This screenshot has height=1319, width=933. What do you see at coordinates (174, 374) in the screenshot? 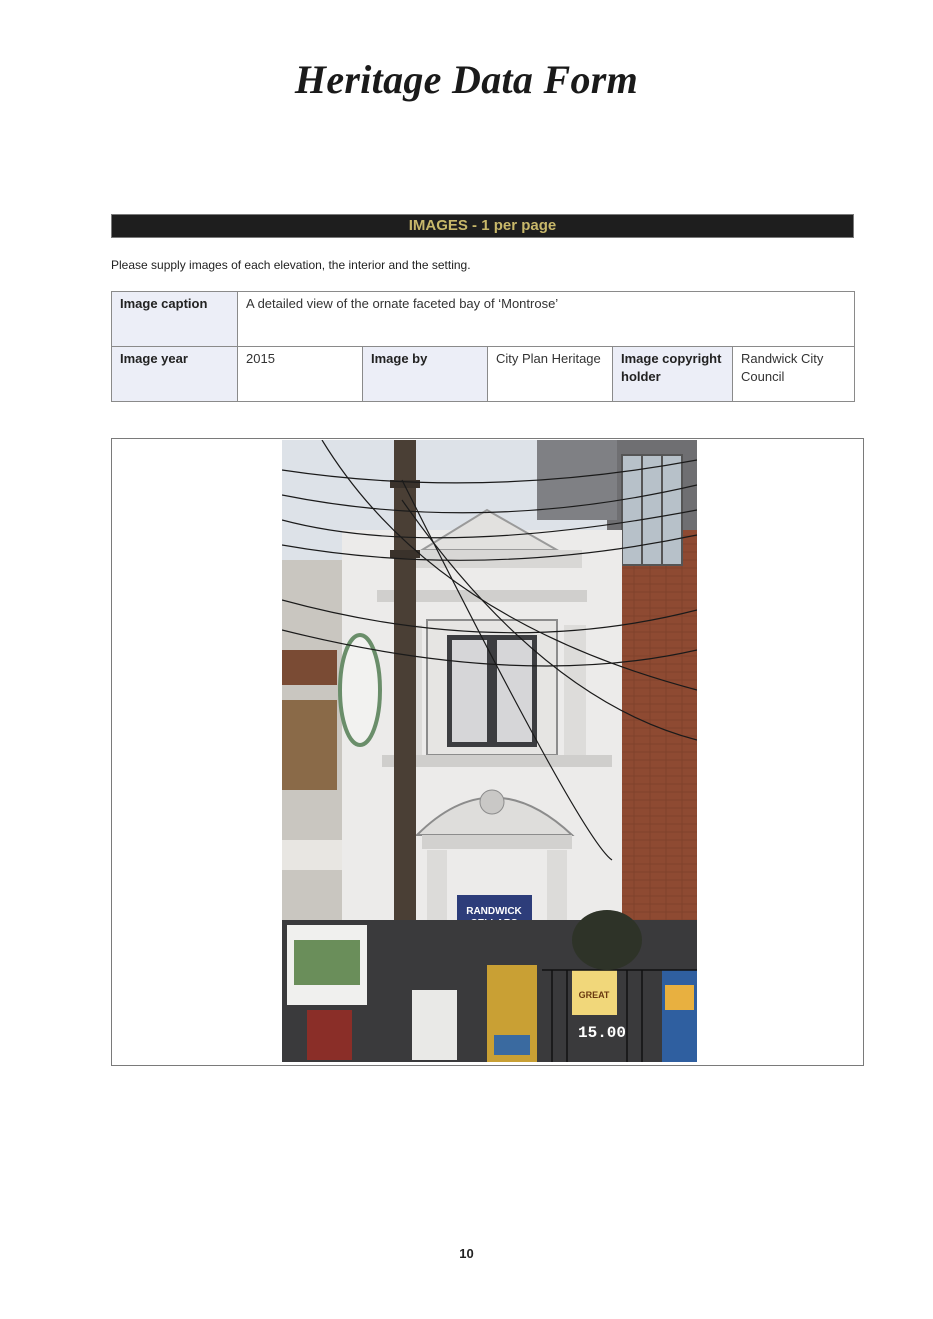
I see `image-year-label: Image year` at bounding box center [174, 374].